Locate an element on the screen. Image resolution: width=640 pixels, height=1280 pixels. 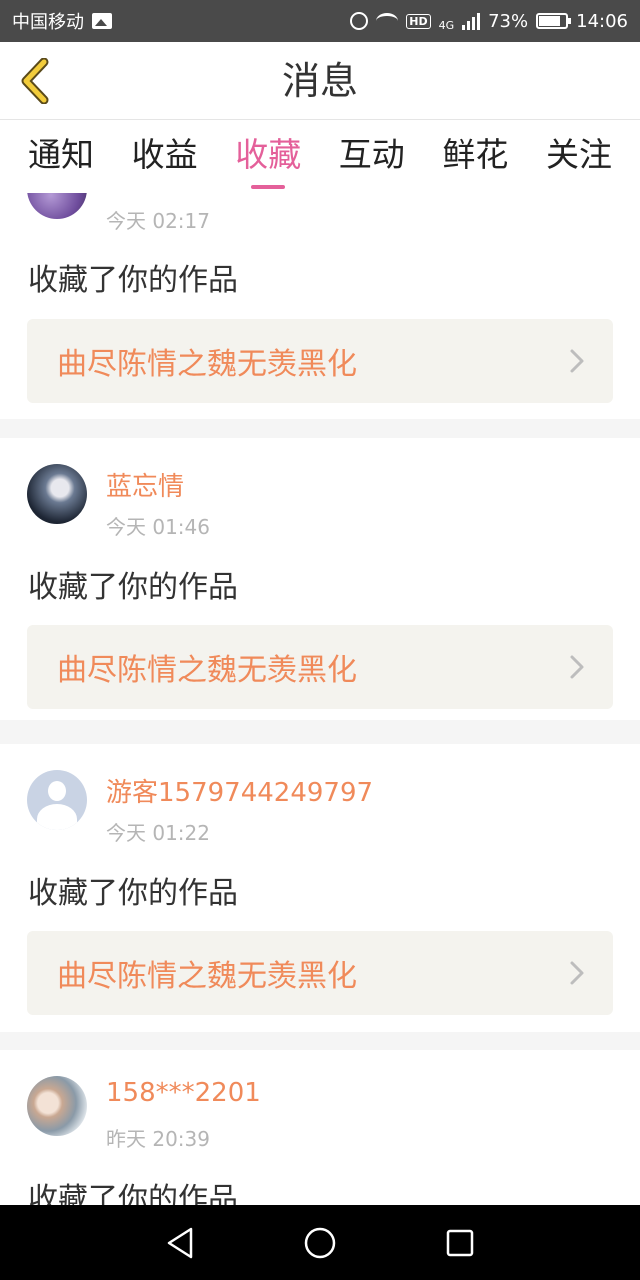
wifi-icon is located at coordinates (387, 21).